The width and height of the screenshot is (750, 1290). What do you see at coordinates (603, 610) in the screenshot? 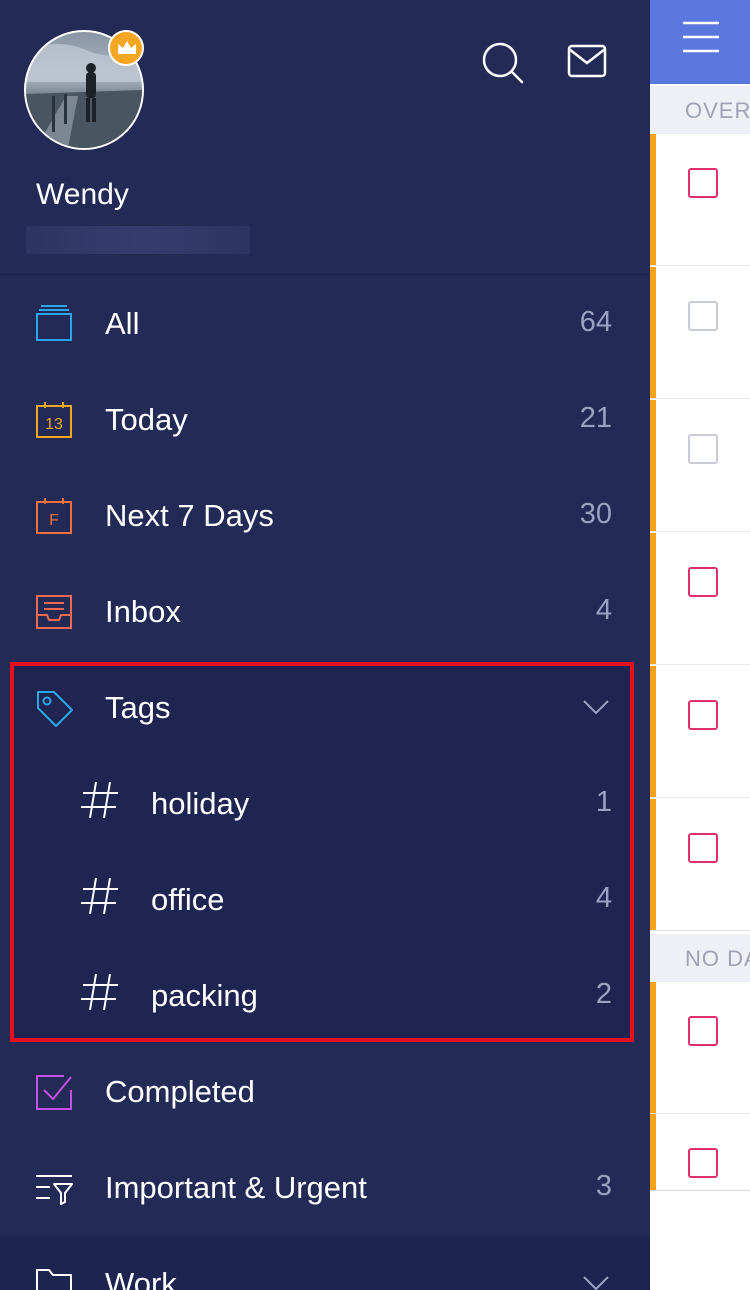
I see `nav-item-count: 4` at bounding box center [603, 610].